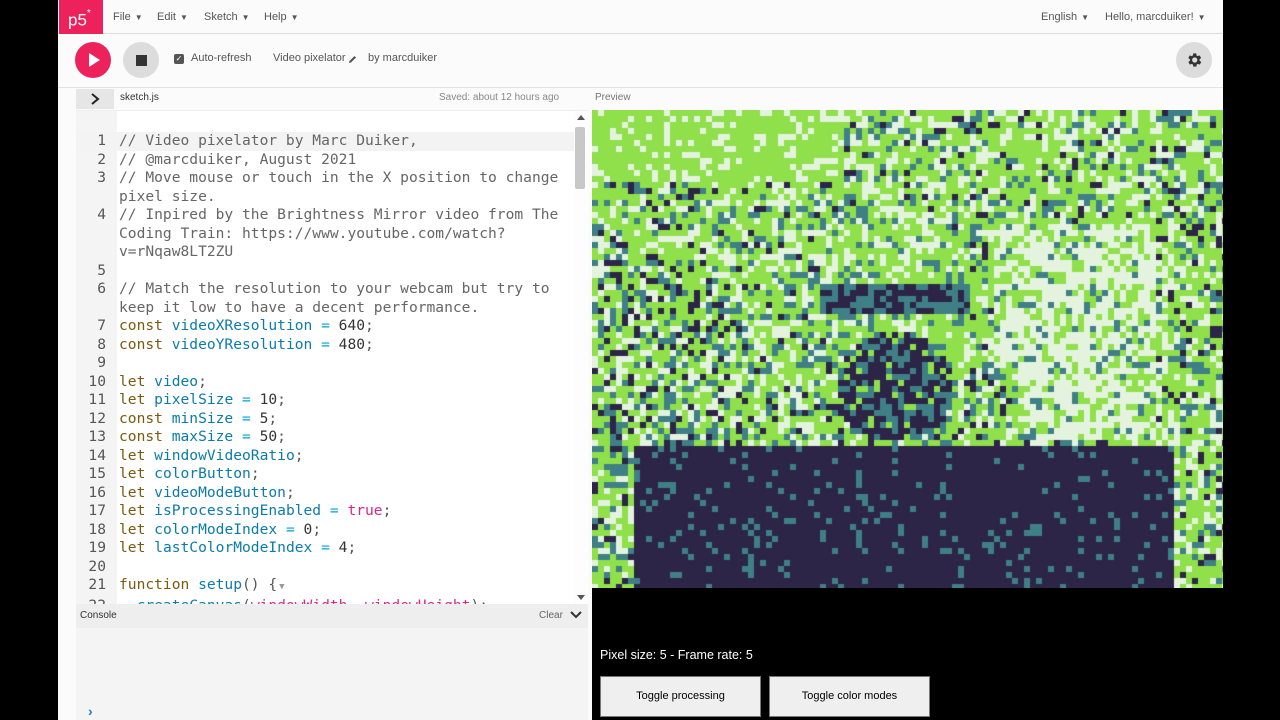 Image resolution: width=1280 pixels, height=720 pixels. What do you see at coordinates (326, 586) in the screenshot?
I see `code-line: 21 function setup() {▼` at bounding box center [326, 586].